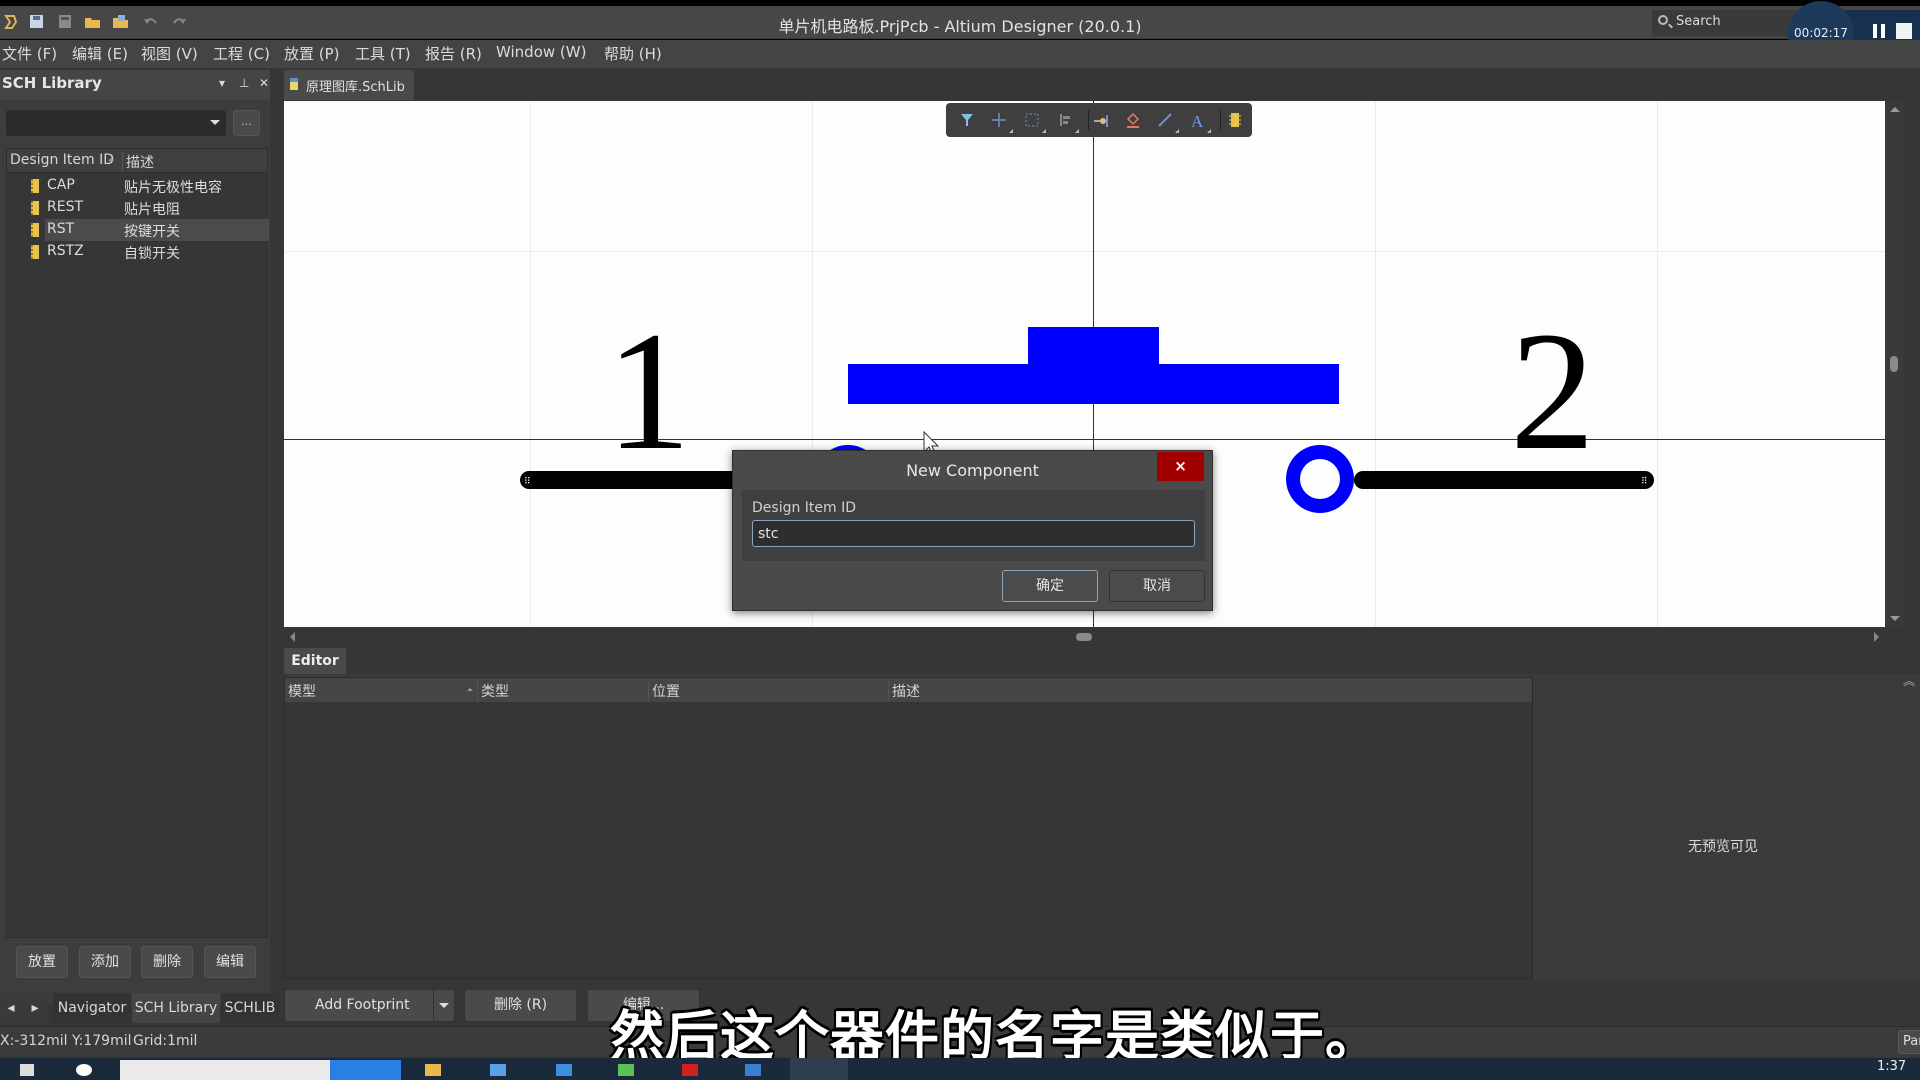  What do you see at coordinates (169, 53) in the screenshot?
I see `menu-view: 视图 (V)` at bounding box center [169, 53].